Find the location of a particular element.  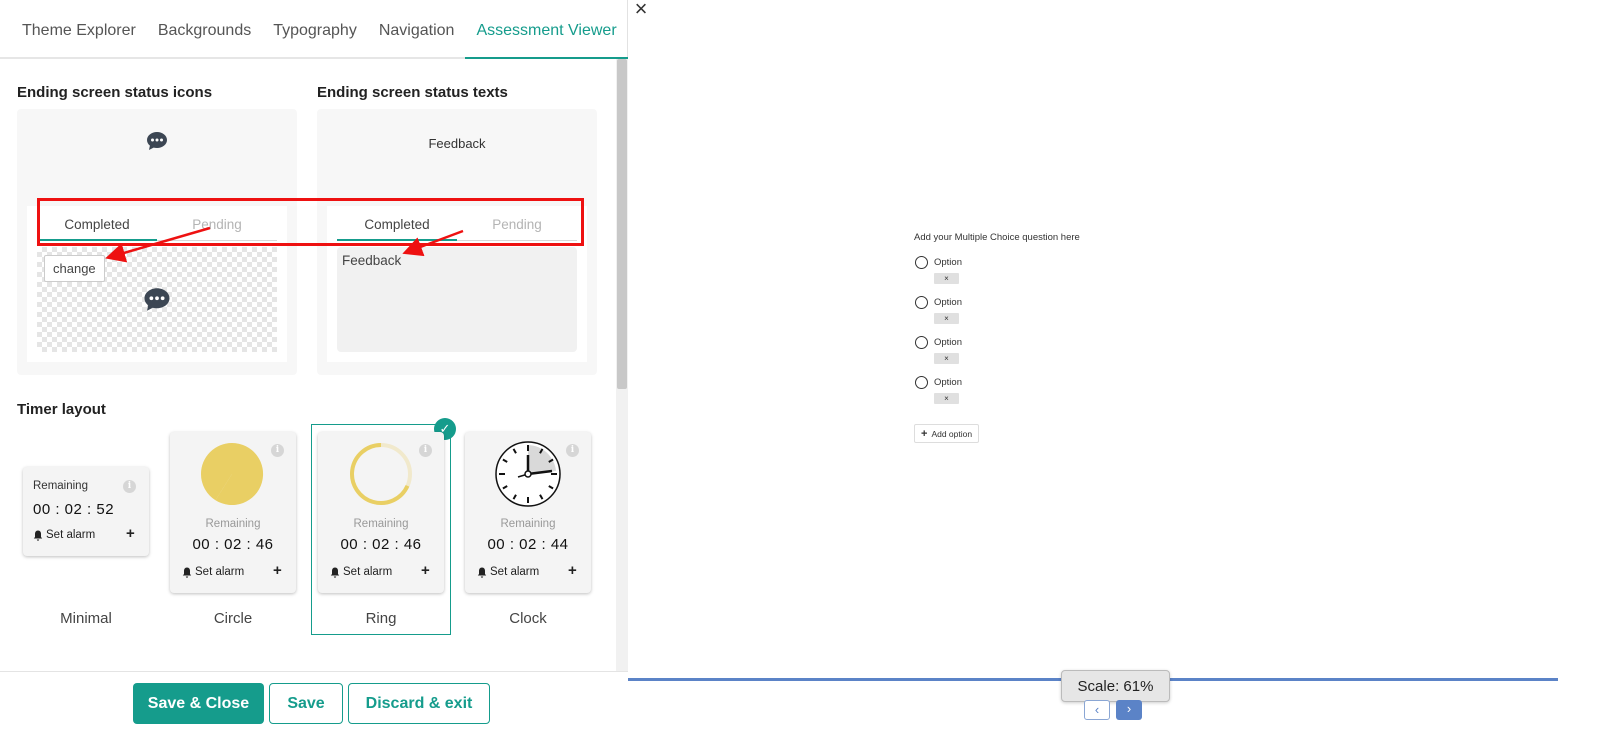

save-close-button: Save & Close is located at coordinates (198, 703).